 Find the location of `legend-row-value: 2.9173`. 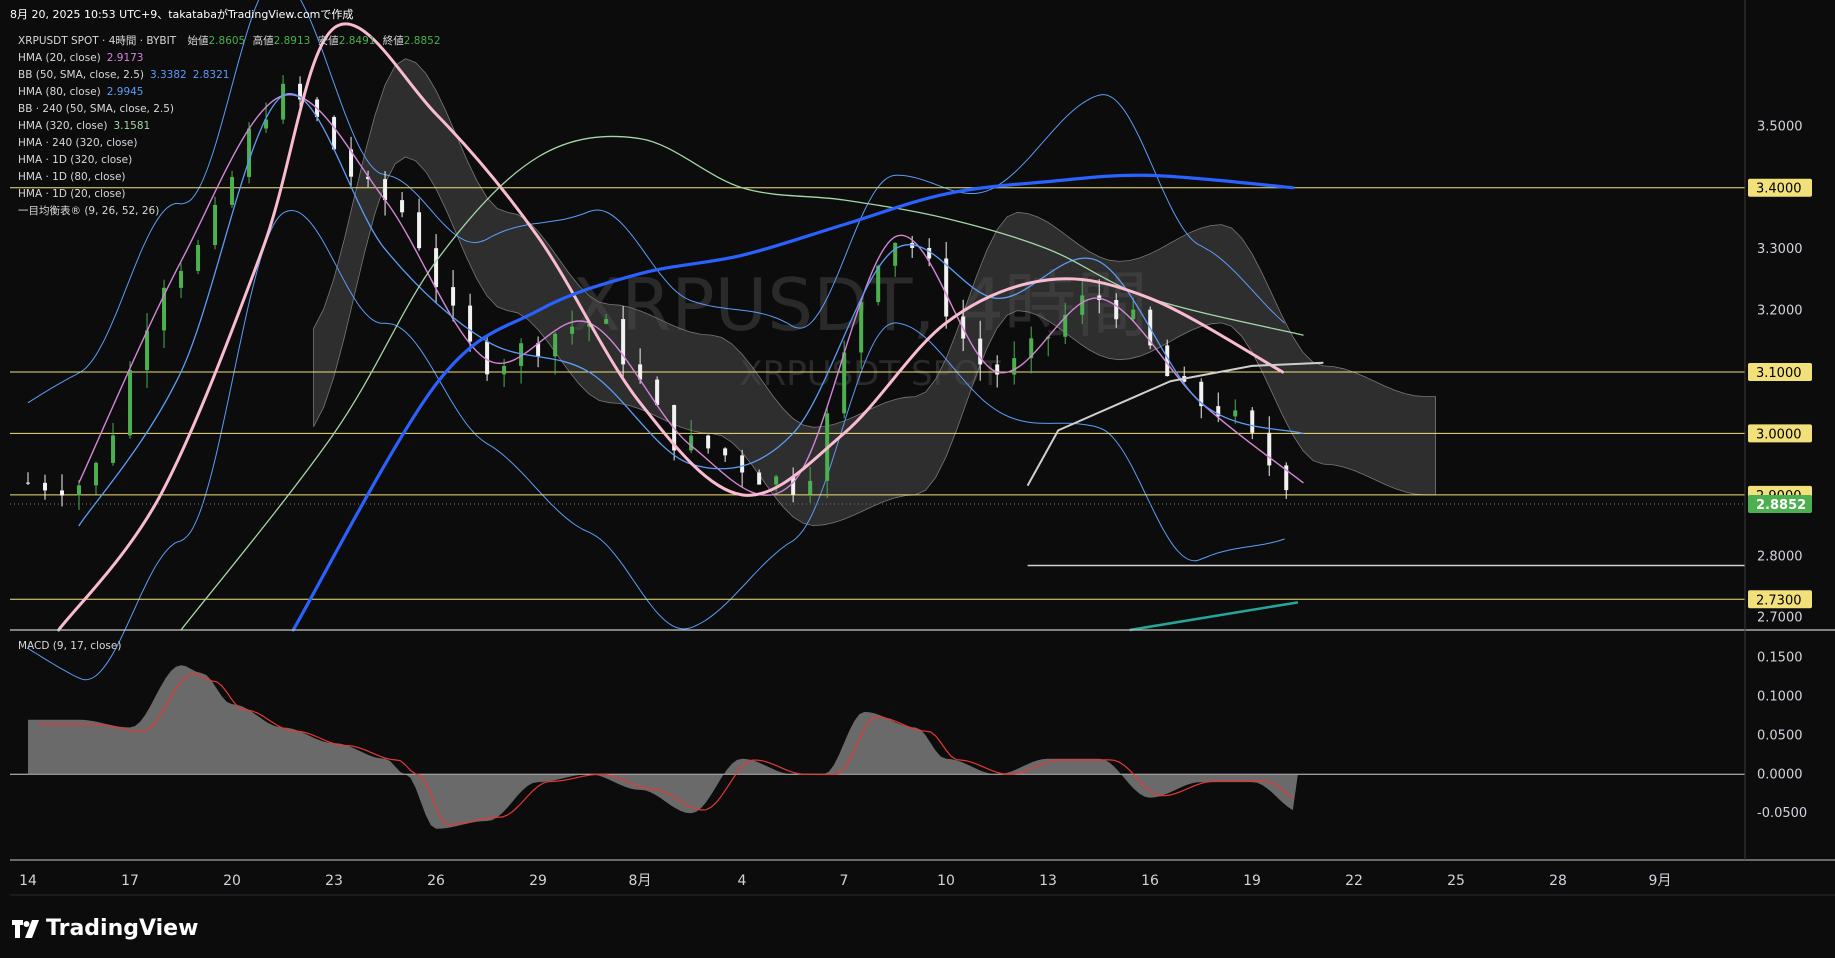

legend-row-value: 2.9173 is located at coordinates (125, 58).